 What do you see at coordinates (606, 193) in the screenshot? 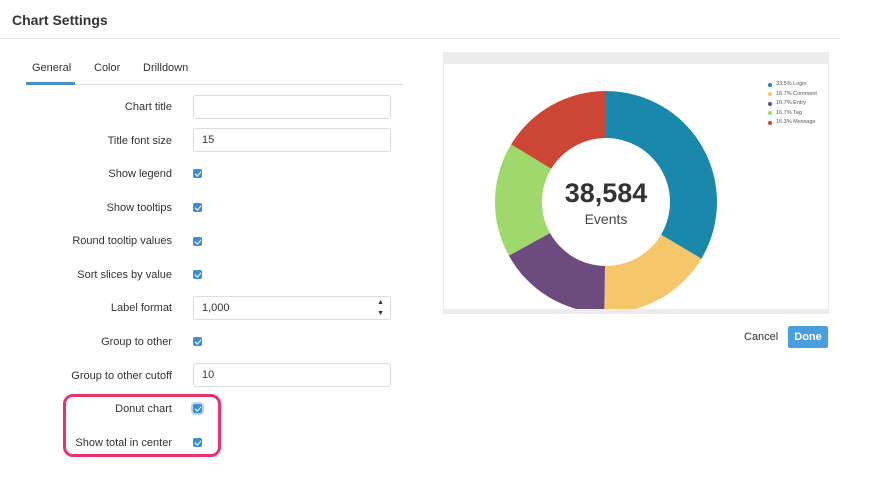
I see `center-total-value: 38,584` at bounding box center [606, 193].